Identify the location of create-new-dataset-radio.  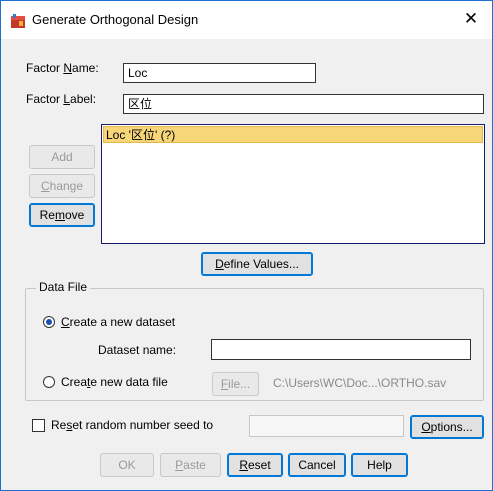
(49, 322).